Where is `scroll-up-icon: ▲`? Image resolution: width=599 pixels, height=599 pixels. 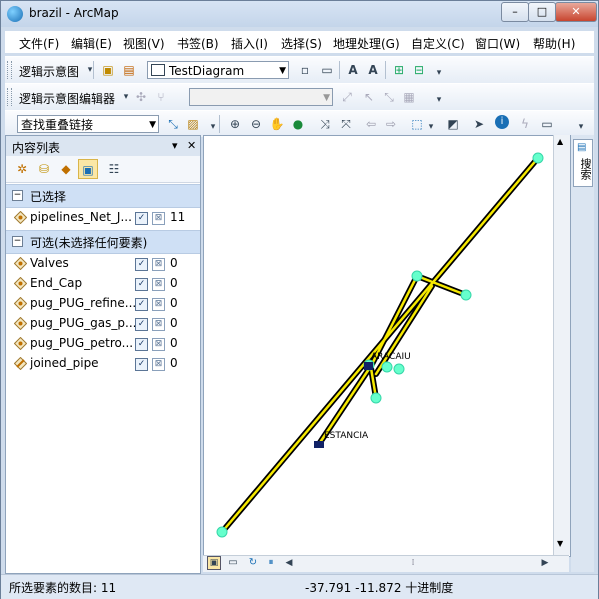 scroll-up-icon: ▲ is located at coordinates (560, 141).